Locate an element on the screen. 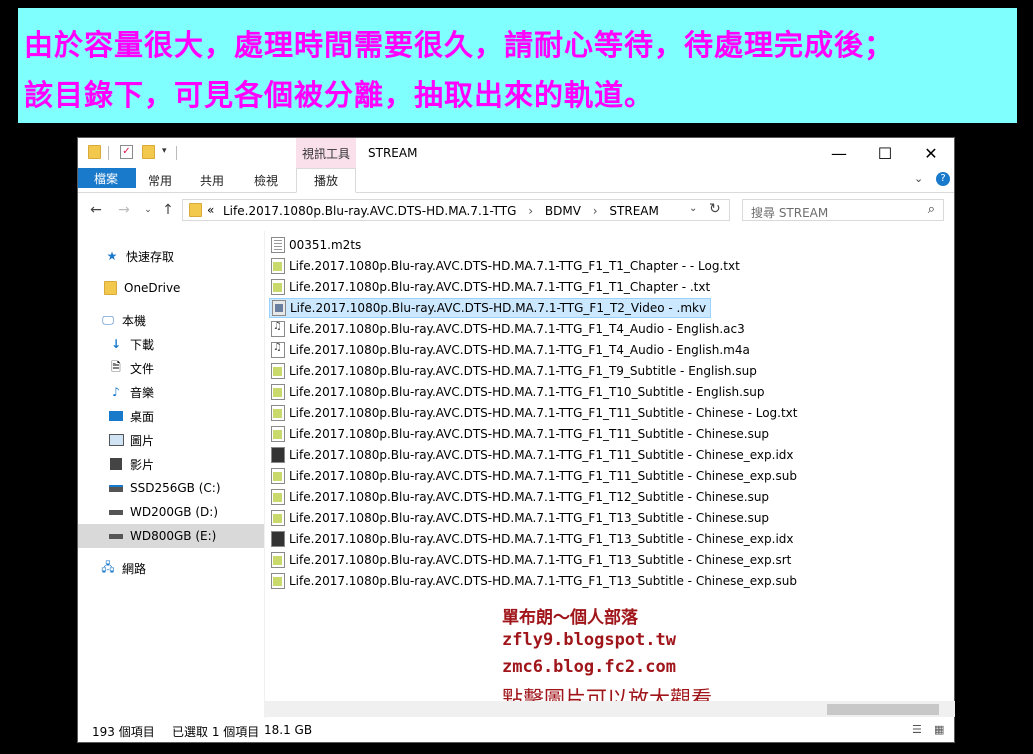 The height and width of the screenshot is (754, 1033). watermark-url-1: zfly9.blogspot.tw is located at coordinates (589, 640).